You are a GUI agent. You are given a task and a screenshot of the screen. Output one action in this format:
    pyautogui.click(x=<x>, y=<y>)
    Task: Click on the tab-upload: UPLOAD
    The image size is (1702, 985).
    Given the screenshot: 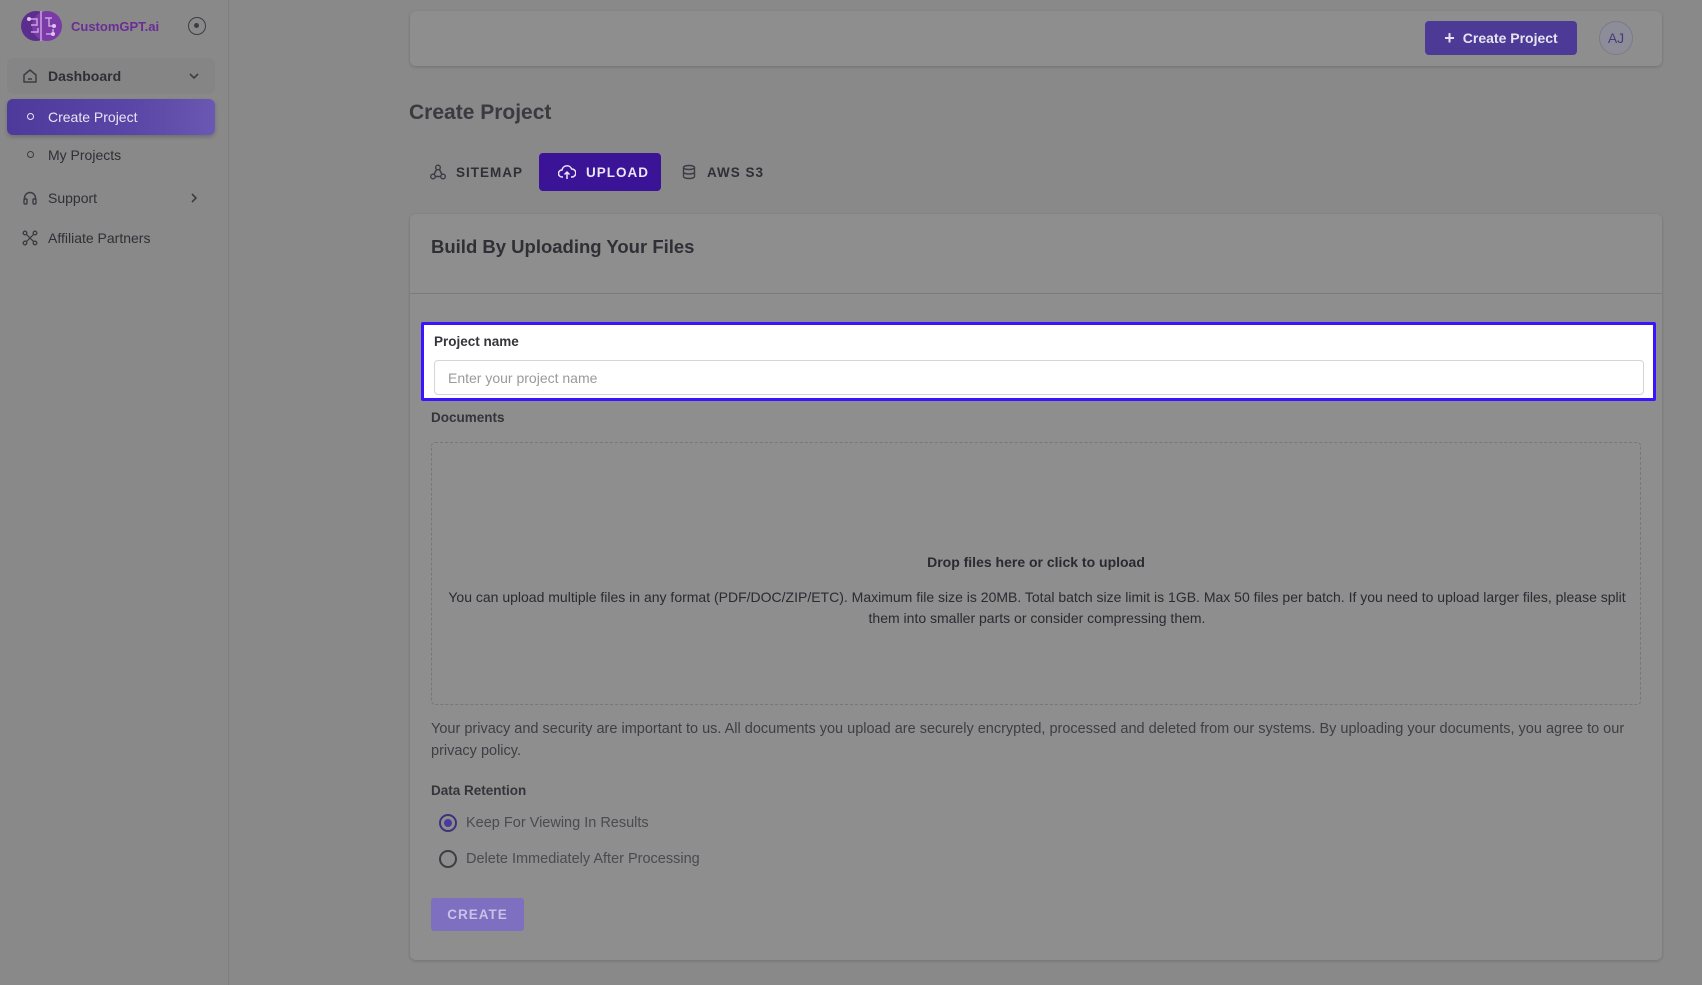 What is the action you would take?
    pyautogui.click(x=600, y=172)
    